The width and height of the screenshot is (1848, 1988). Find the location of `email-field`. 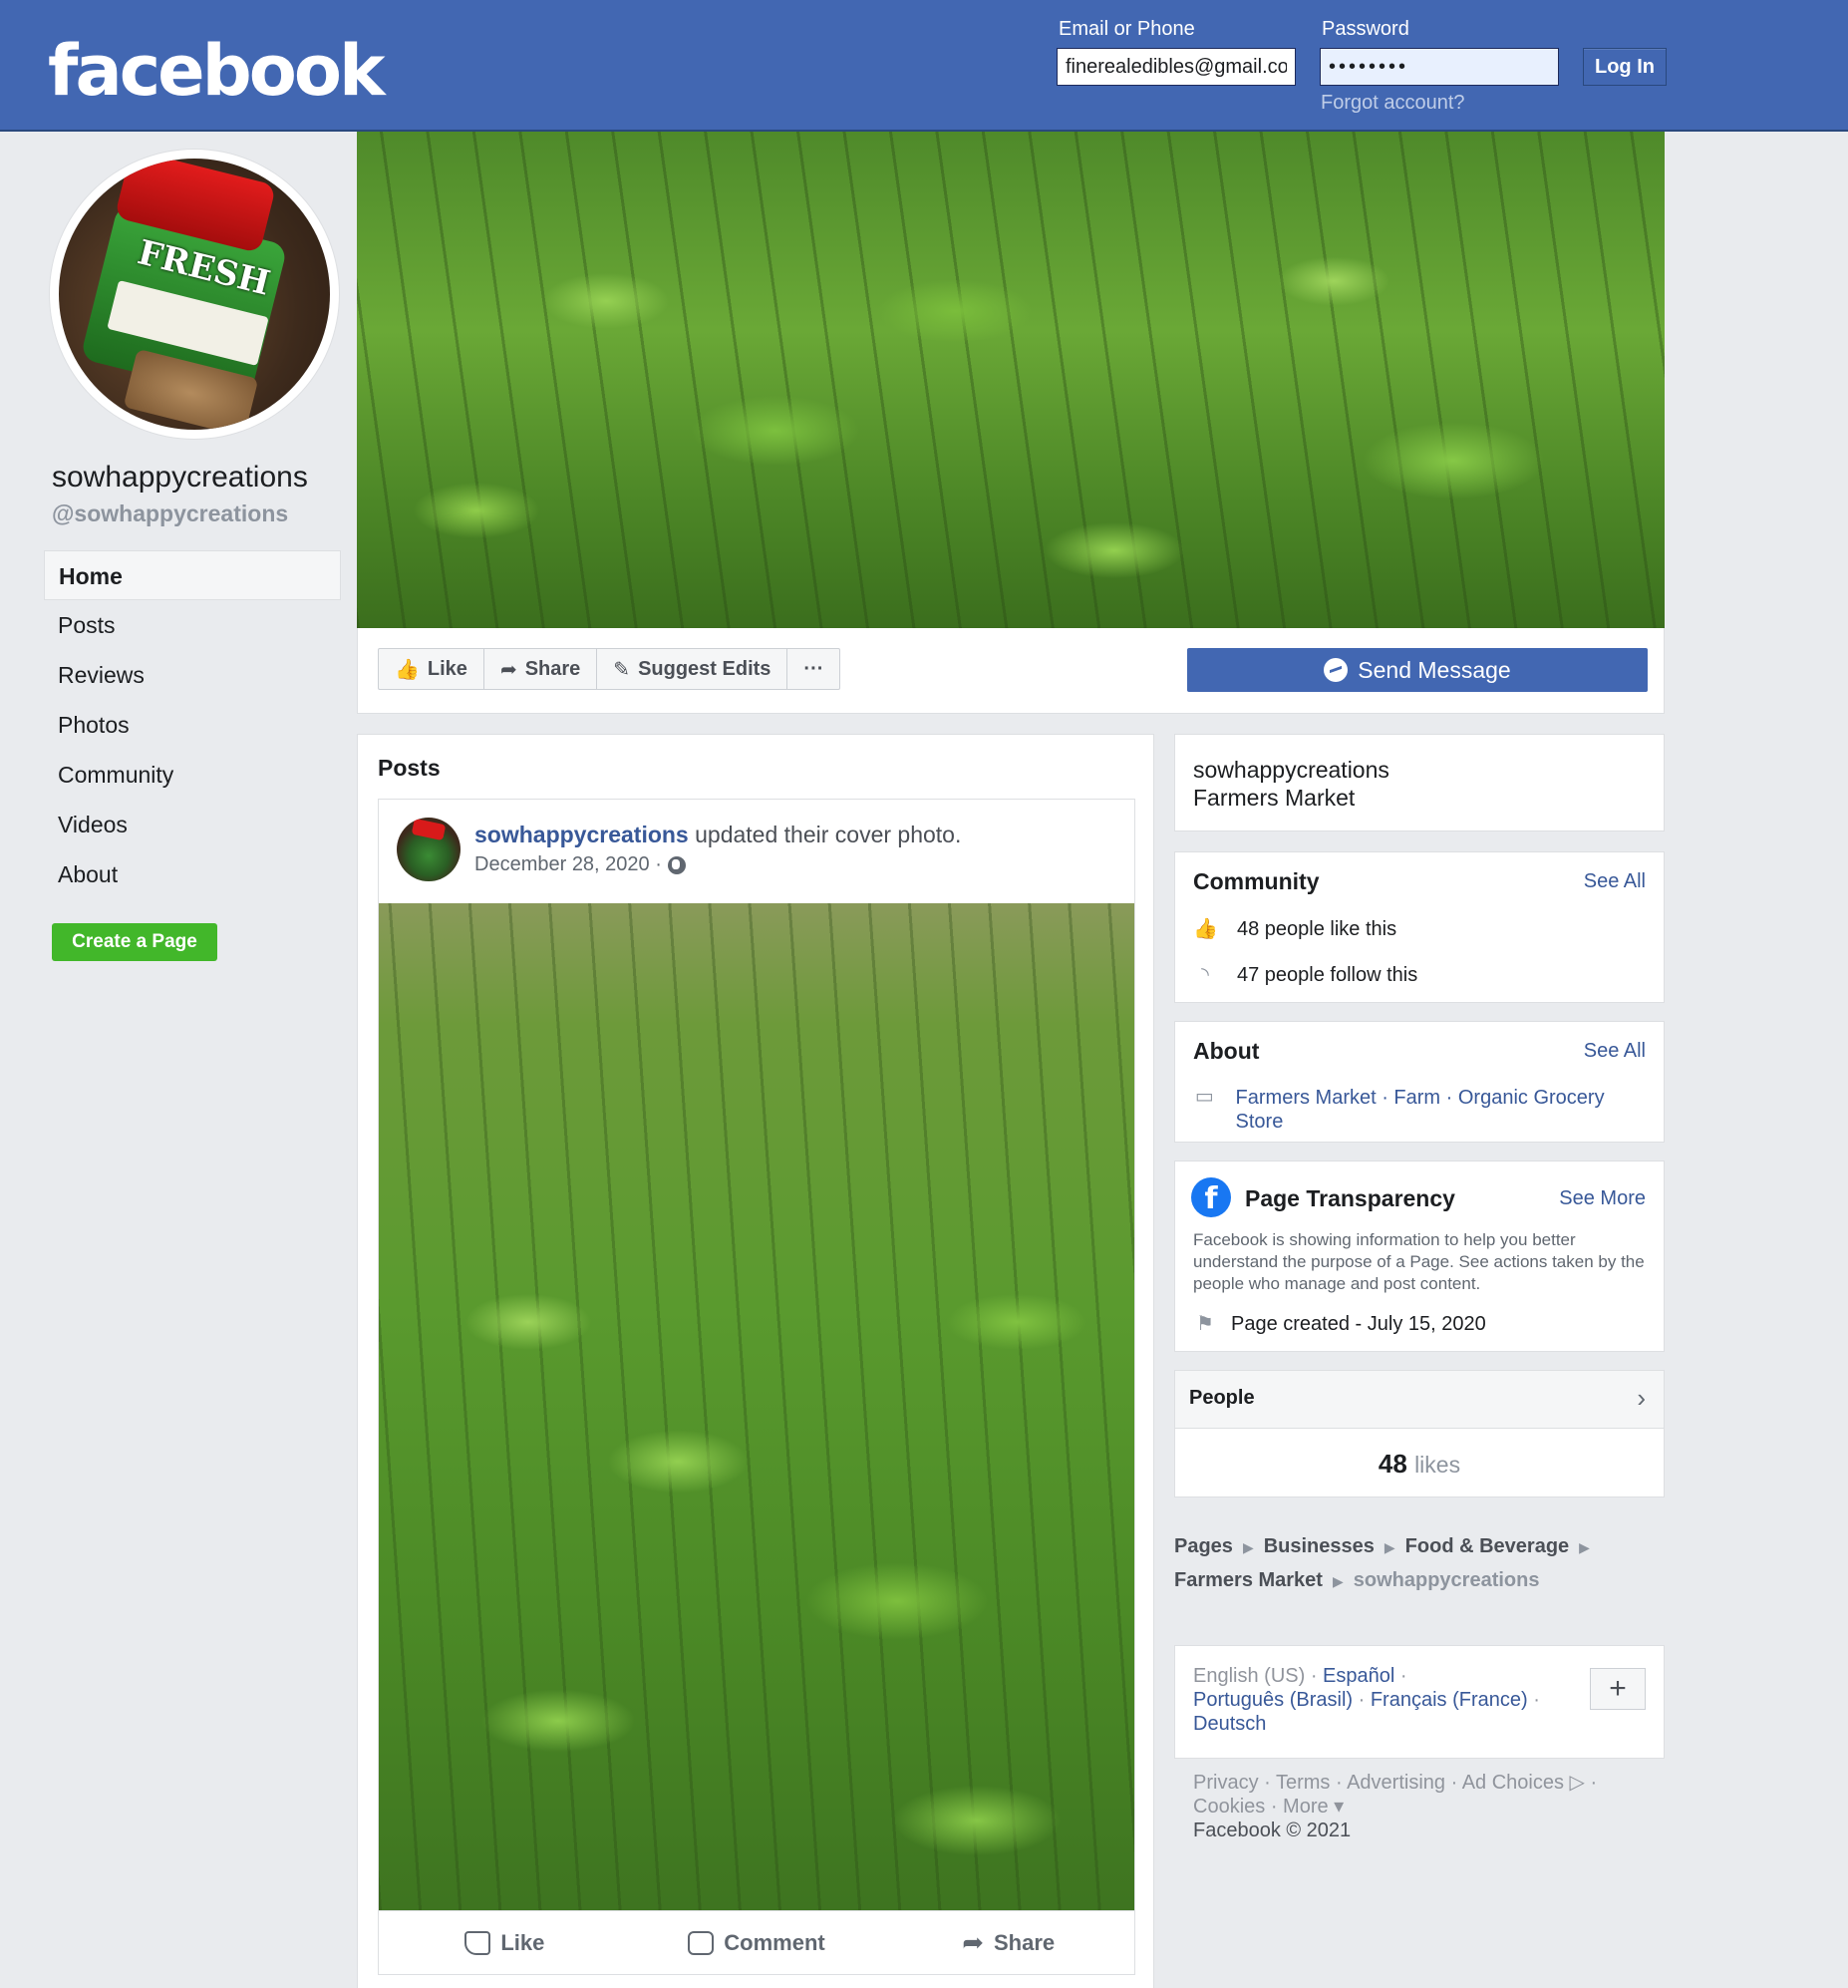

email-field is located at coordinates (1176, 67).